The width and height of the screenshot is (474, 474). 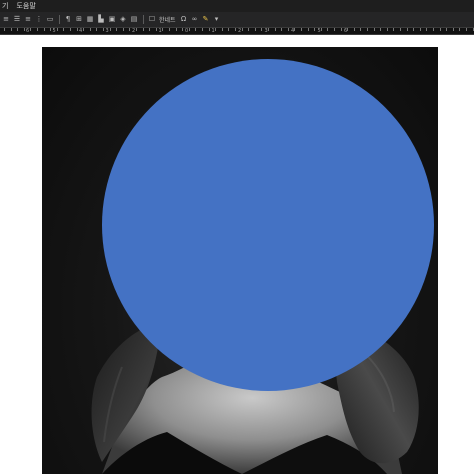 I want to click on ruler-number: 3, so click(x=107, y=31).